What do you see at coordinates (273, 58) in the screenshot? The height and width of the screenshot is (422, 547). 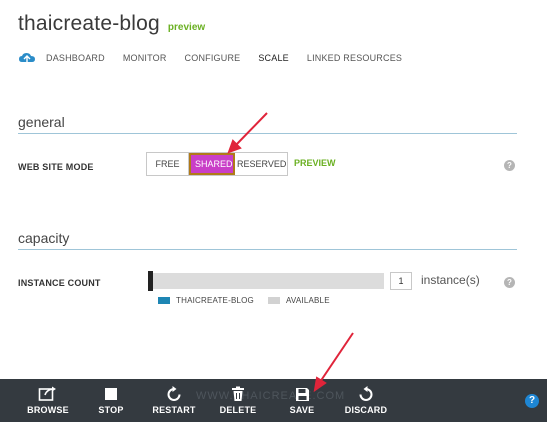 I see `nav-scale: SCALE` at bounding box center [273, 58].